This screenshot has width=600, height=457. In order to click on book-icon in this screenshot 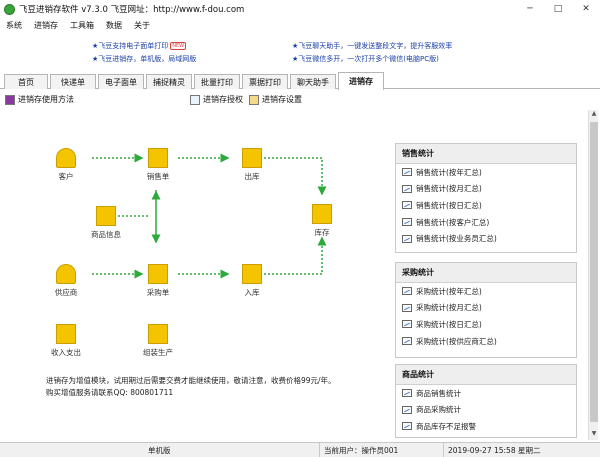, I will do `click(10, 99)`.